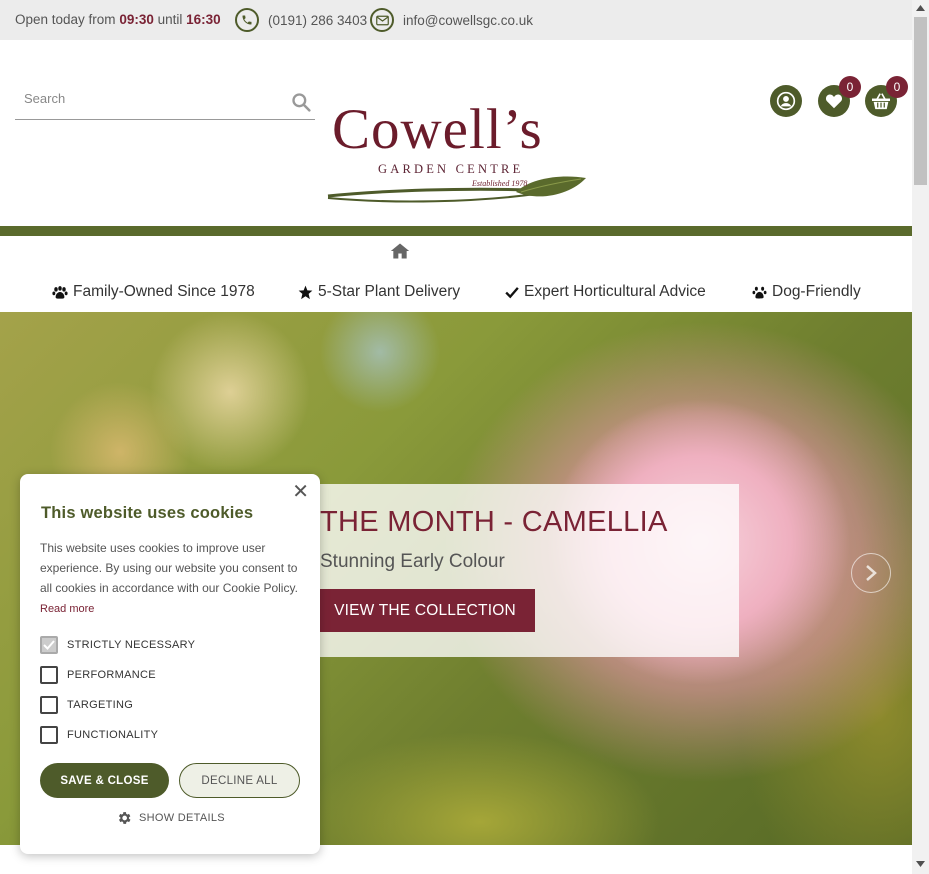 Image resolution: width=929 pixels, height=874 pixels. Describe the element at coordinates (136, 19) in the screenshot. I see `open-time: 09:30` at that location.